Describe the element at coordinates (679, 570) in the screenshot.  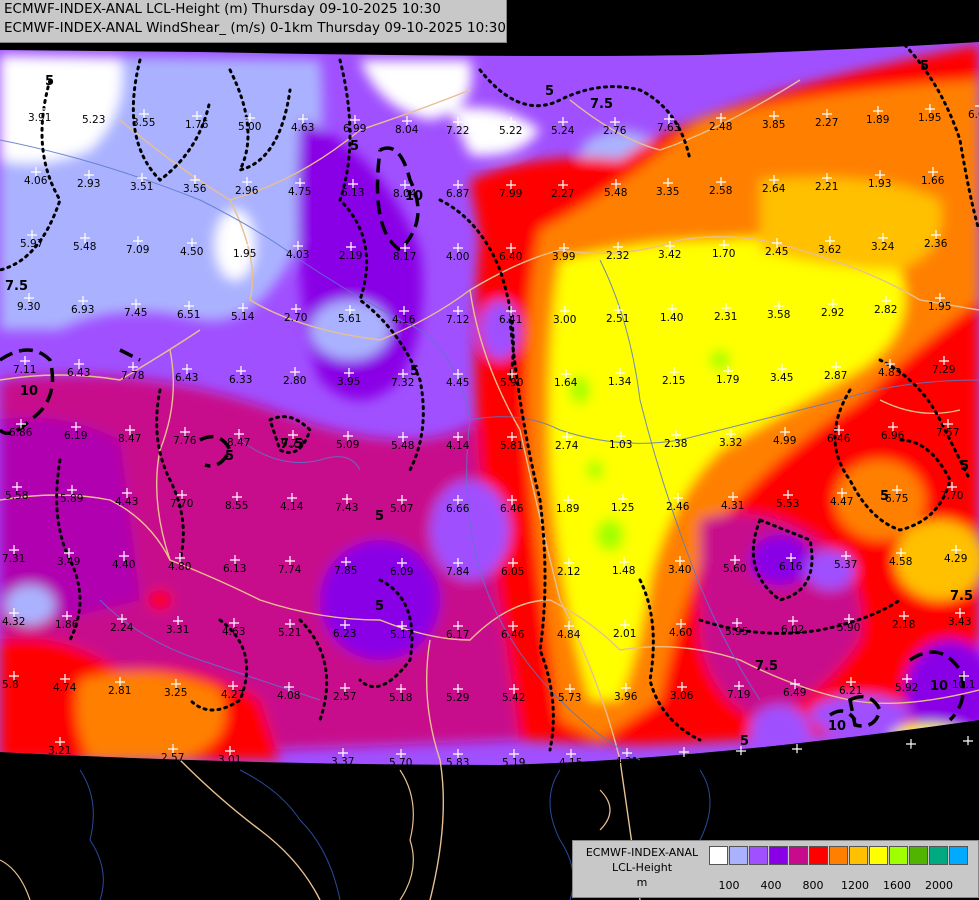
I see `map-value-label: 3.40` at that location.